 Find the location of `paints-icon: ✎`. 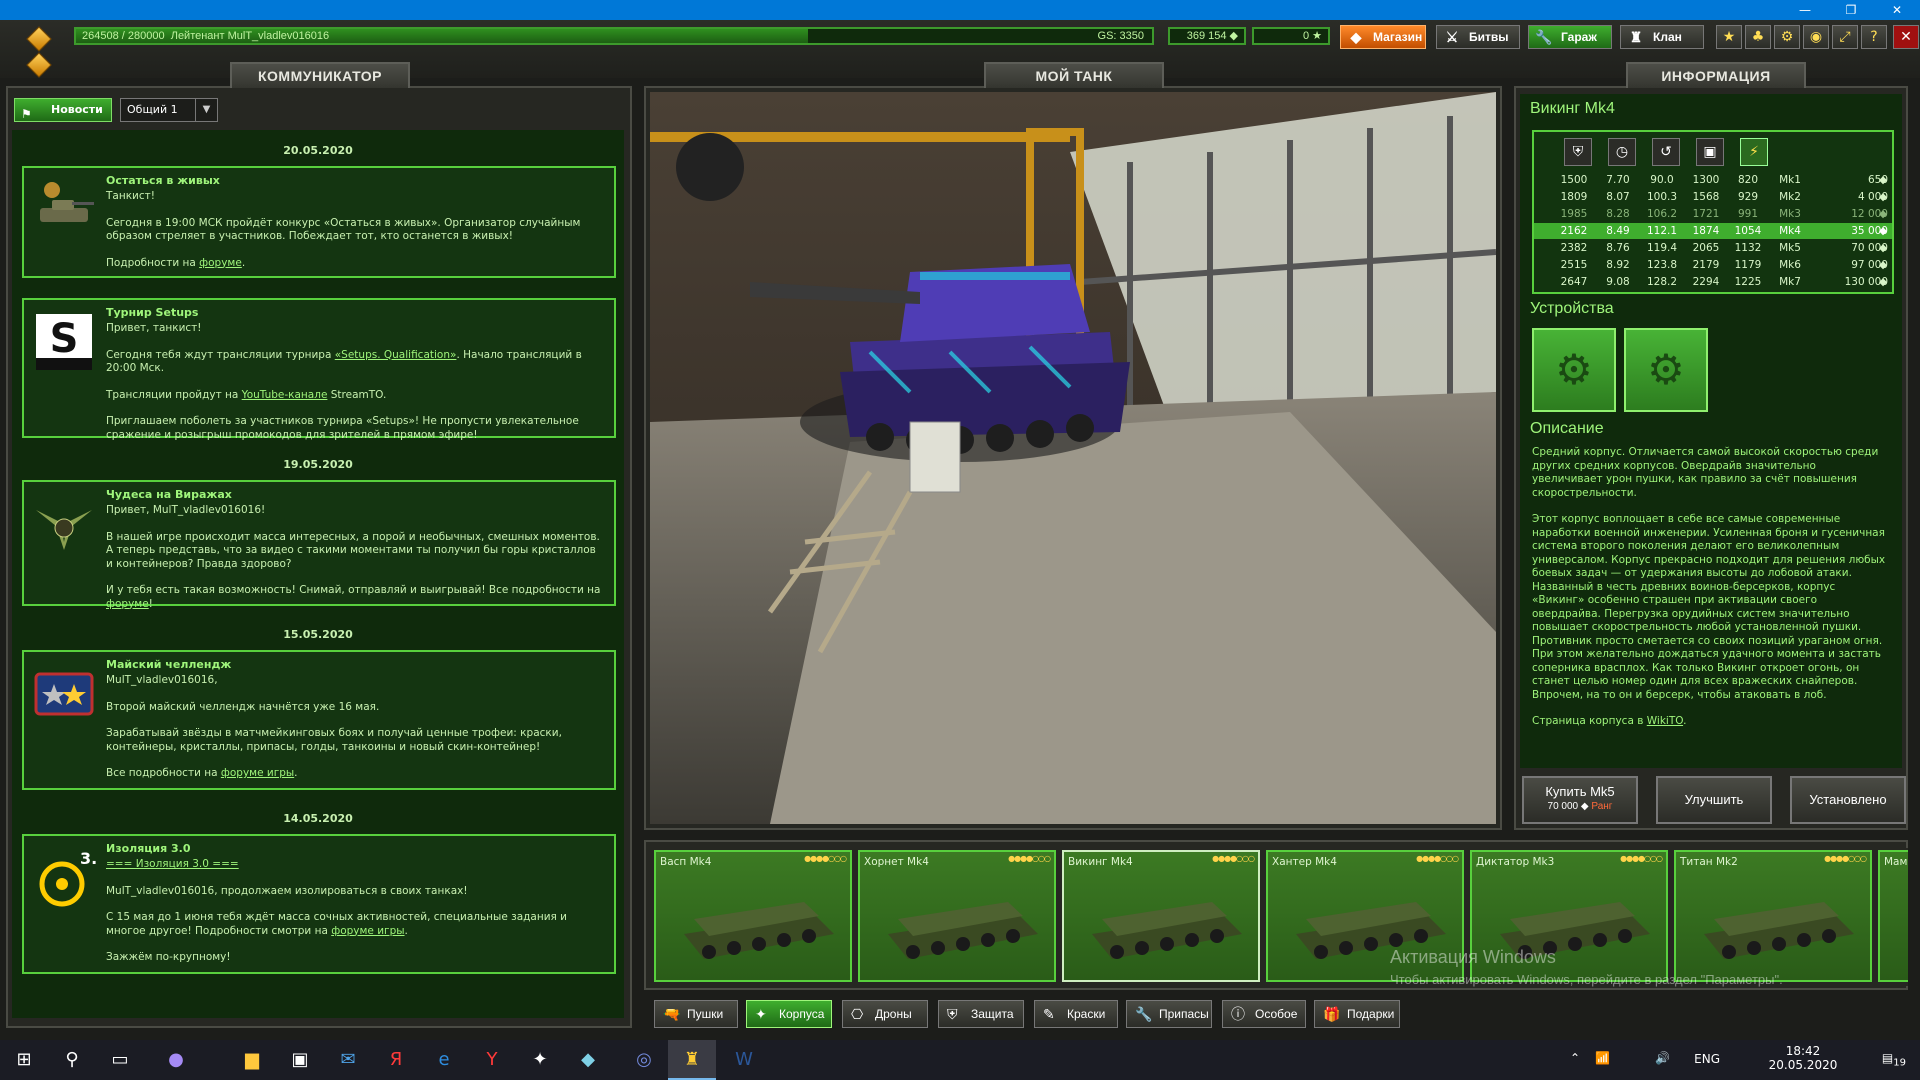

paints-icon: ✎ is located at coordinates (1049, 1014).